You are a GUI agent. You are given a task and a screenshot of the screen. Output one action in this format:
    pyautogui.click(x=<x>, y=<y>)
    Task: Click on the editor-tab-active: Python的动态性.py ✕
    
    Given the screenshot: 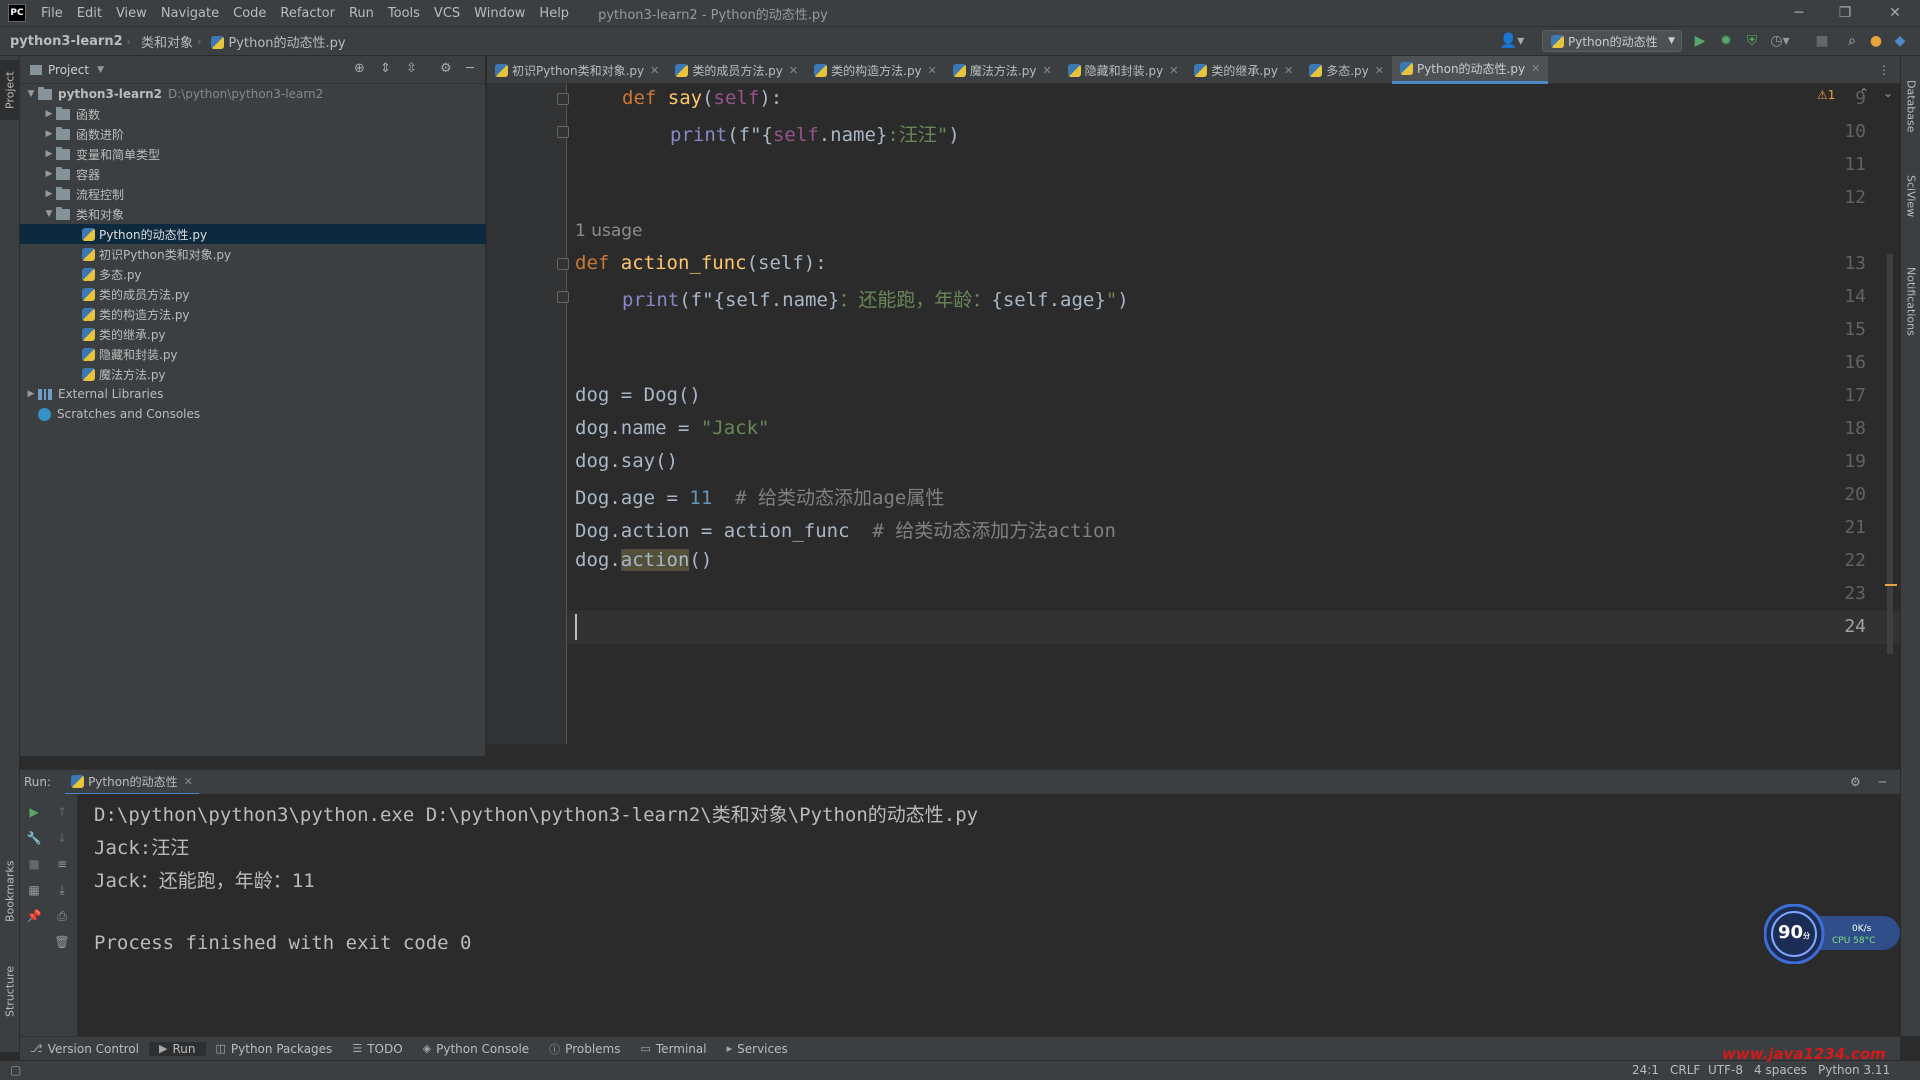 What is the action you would take?
    pyautogui.click(x=1470, y=70)
    